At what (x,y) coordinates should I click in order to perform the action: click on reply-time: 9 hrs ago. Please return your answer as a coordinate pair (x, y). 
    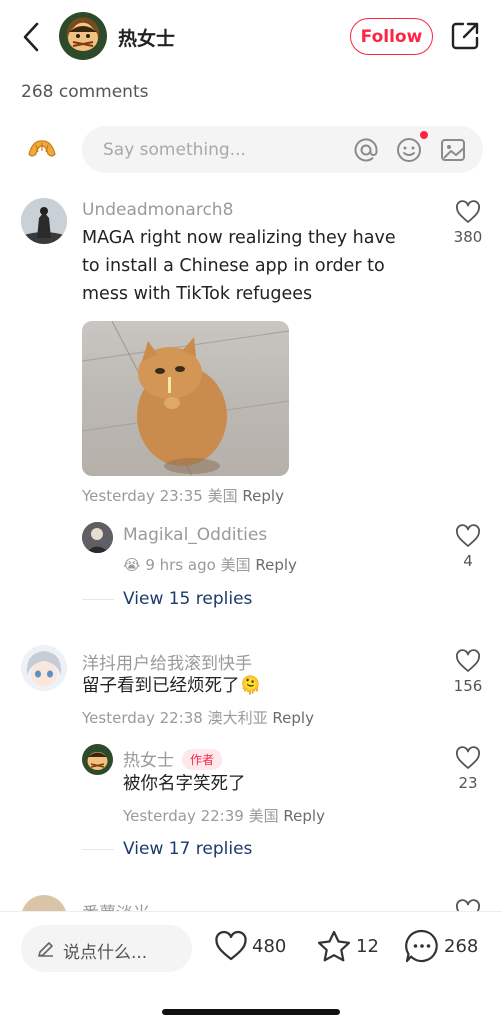
    Looking at the image, I should click on (180, 565).